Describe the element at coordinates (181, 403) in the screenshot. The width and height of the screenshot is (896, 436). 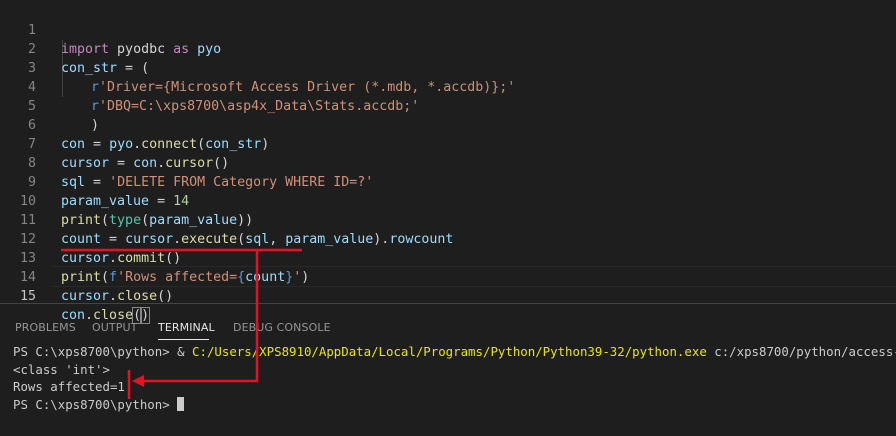
I see `terminal-cursor` at that location.